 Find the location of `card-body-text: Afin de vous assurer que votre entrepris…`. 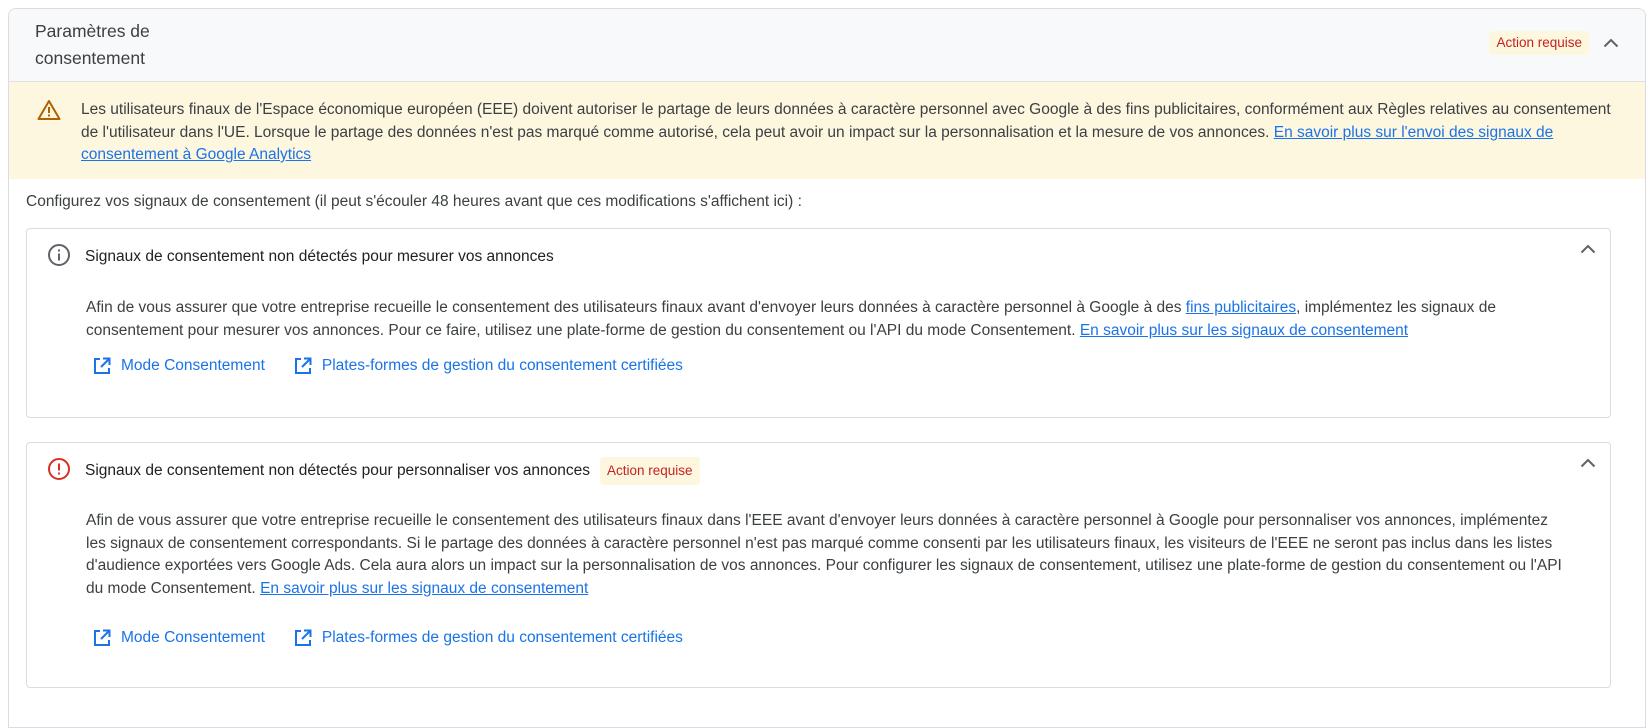

card-body-text: Afin de vous assurer que votre entrepris… is located at coordinates (636, 307).